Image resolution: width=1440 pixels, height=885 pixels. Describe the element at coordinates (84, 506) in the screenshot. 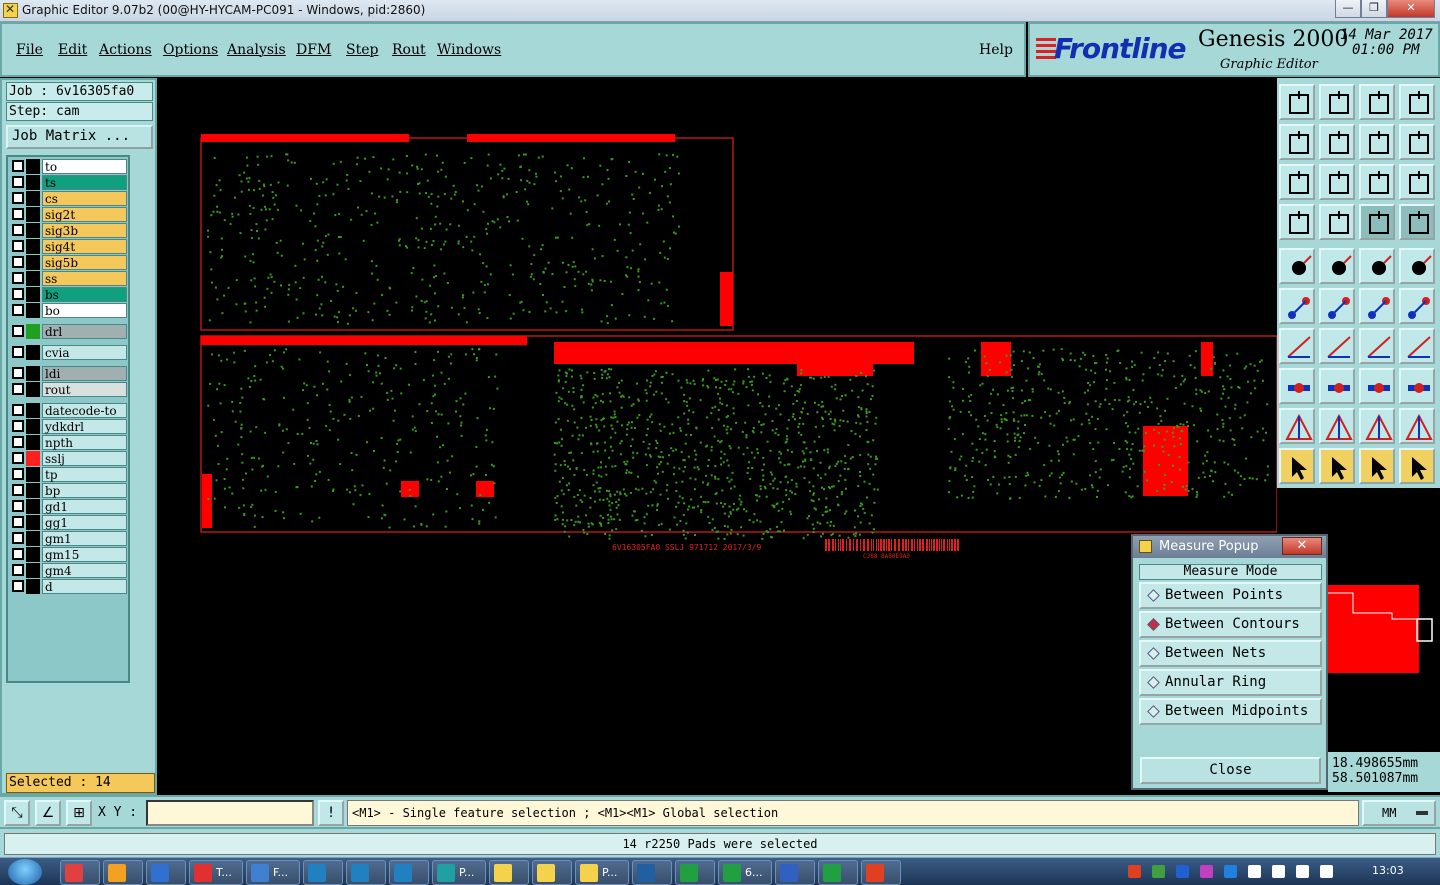

I see `layer-name: gd1` at that location.